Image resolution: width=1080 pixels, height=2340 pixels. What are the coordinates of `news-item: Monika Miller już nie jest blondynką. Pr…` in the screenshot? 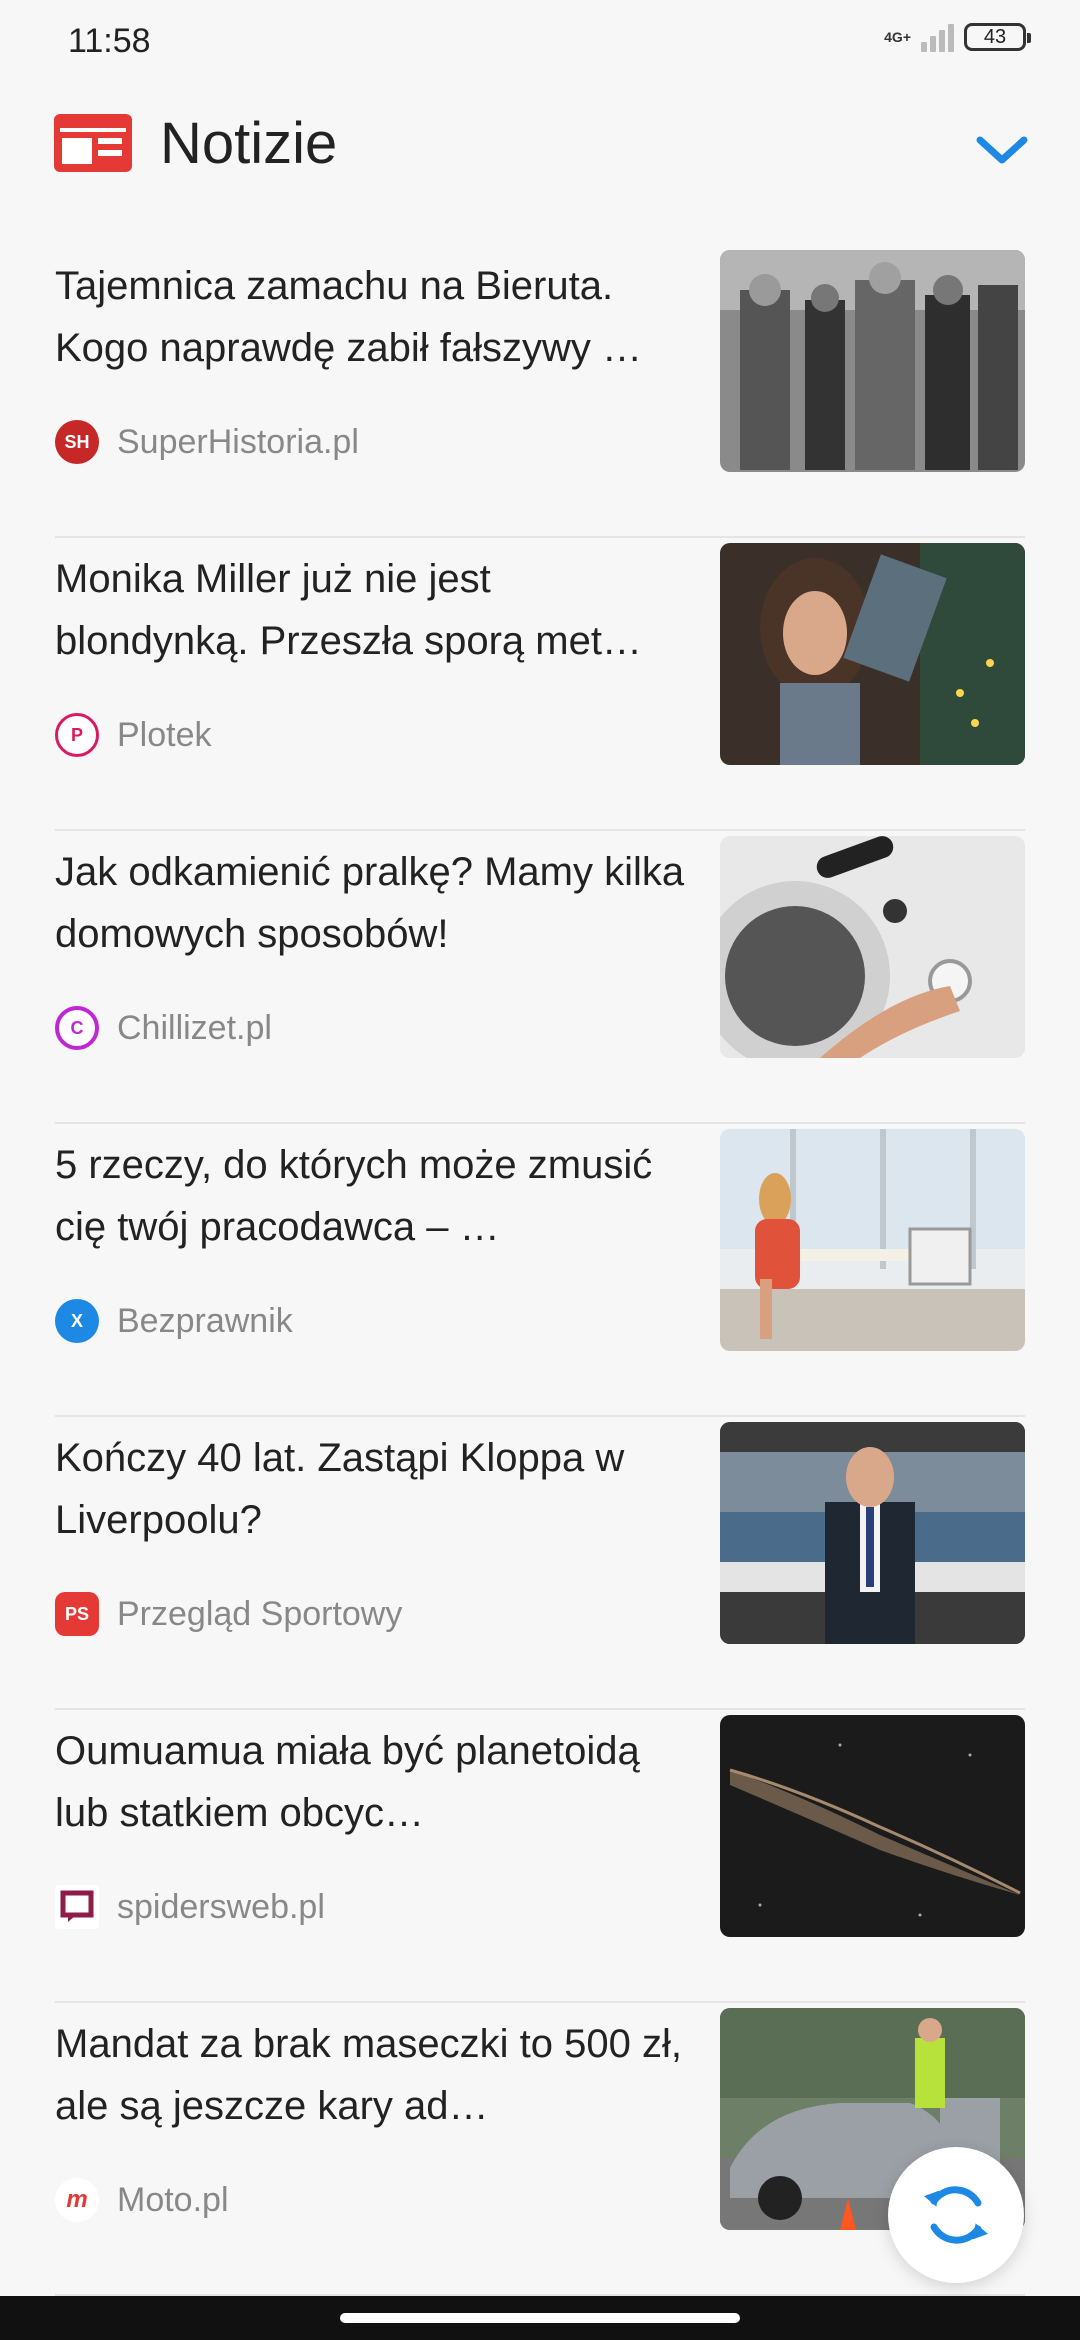 It's located at (540, 684).